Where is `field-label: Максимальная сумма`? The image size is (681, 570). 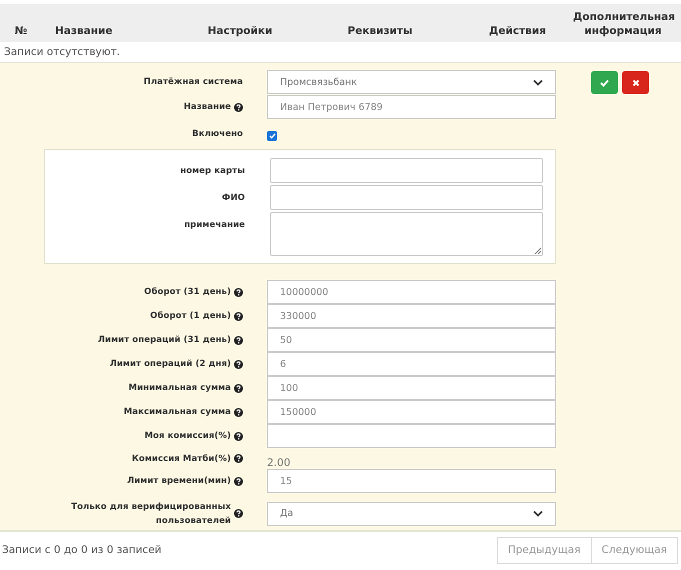
field-label: Максимальная сумма is located at coordinates (177, 412).